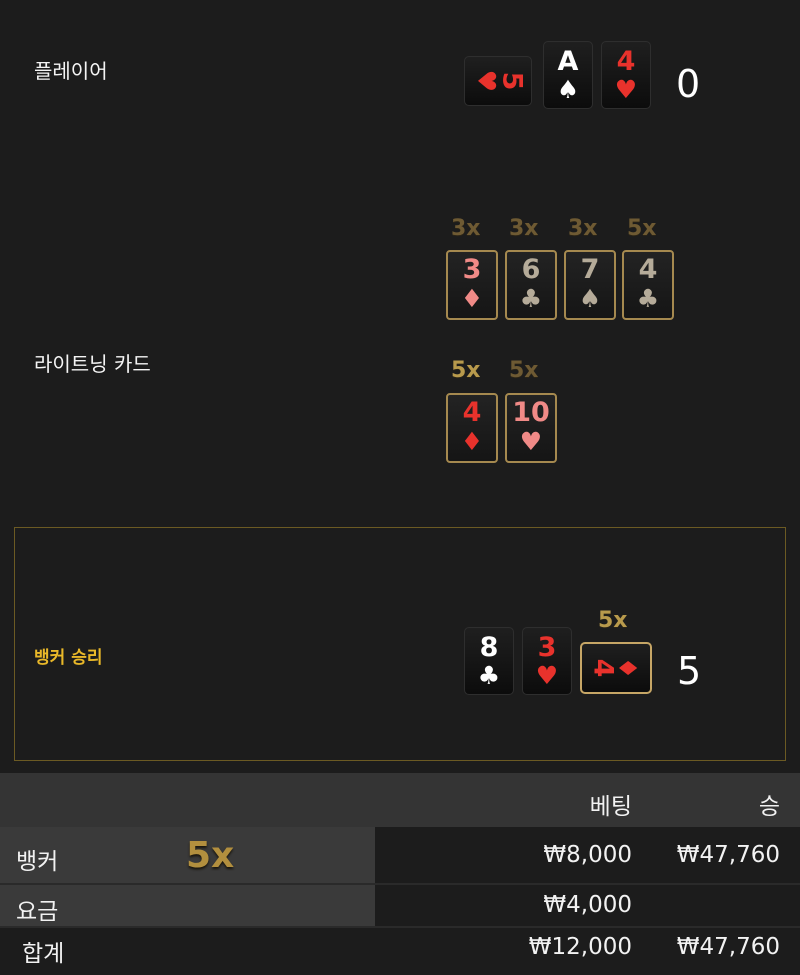  What do you see at coordinates (92, 364) in the screenshot?
I see `lightning-label: 라이트닝 카드` at bounding box center [92, 364].